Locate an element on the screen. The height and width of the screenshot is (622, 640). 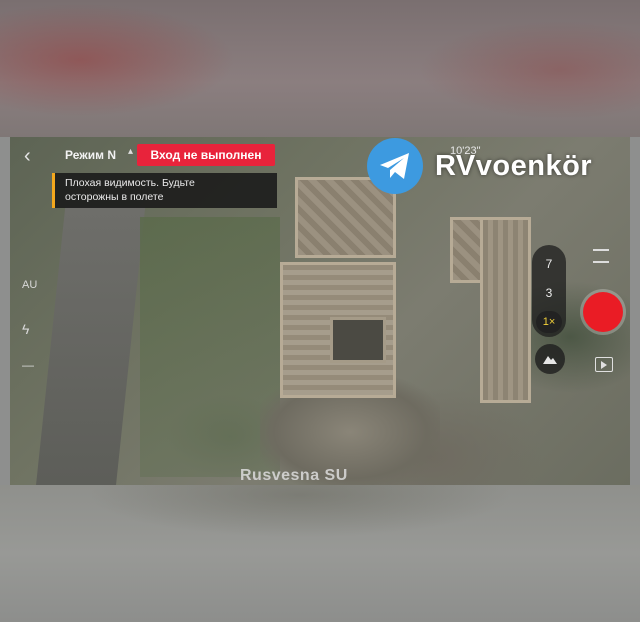
channel-watermark: RVvoenkör is located at coordinates (514, 166).